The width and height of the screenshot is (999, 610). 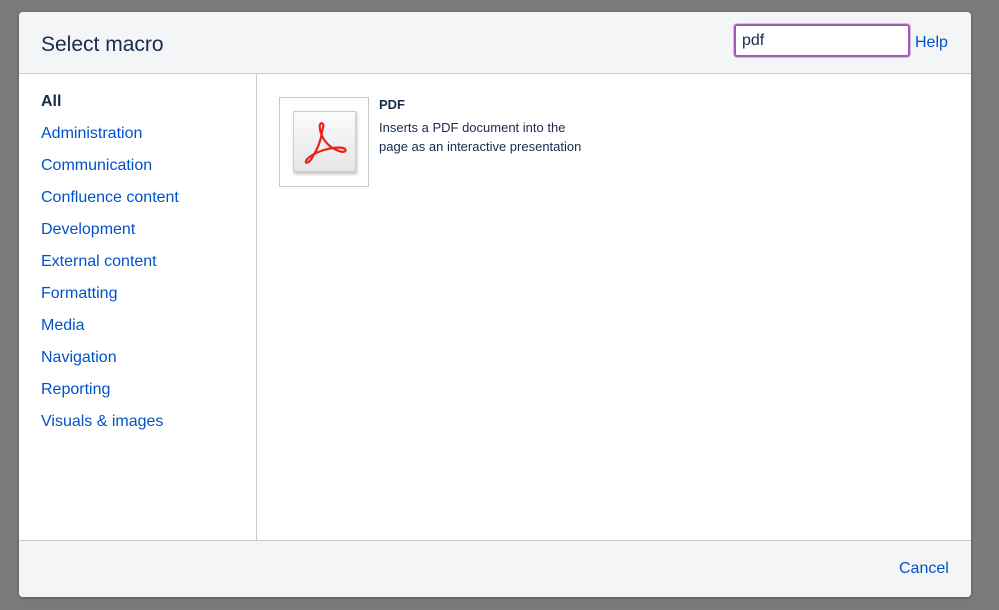 I want to click on sidebar-item-reporting: Reporting, so click(x=75, y=390).